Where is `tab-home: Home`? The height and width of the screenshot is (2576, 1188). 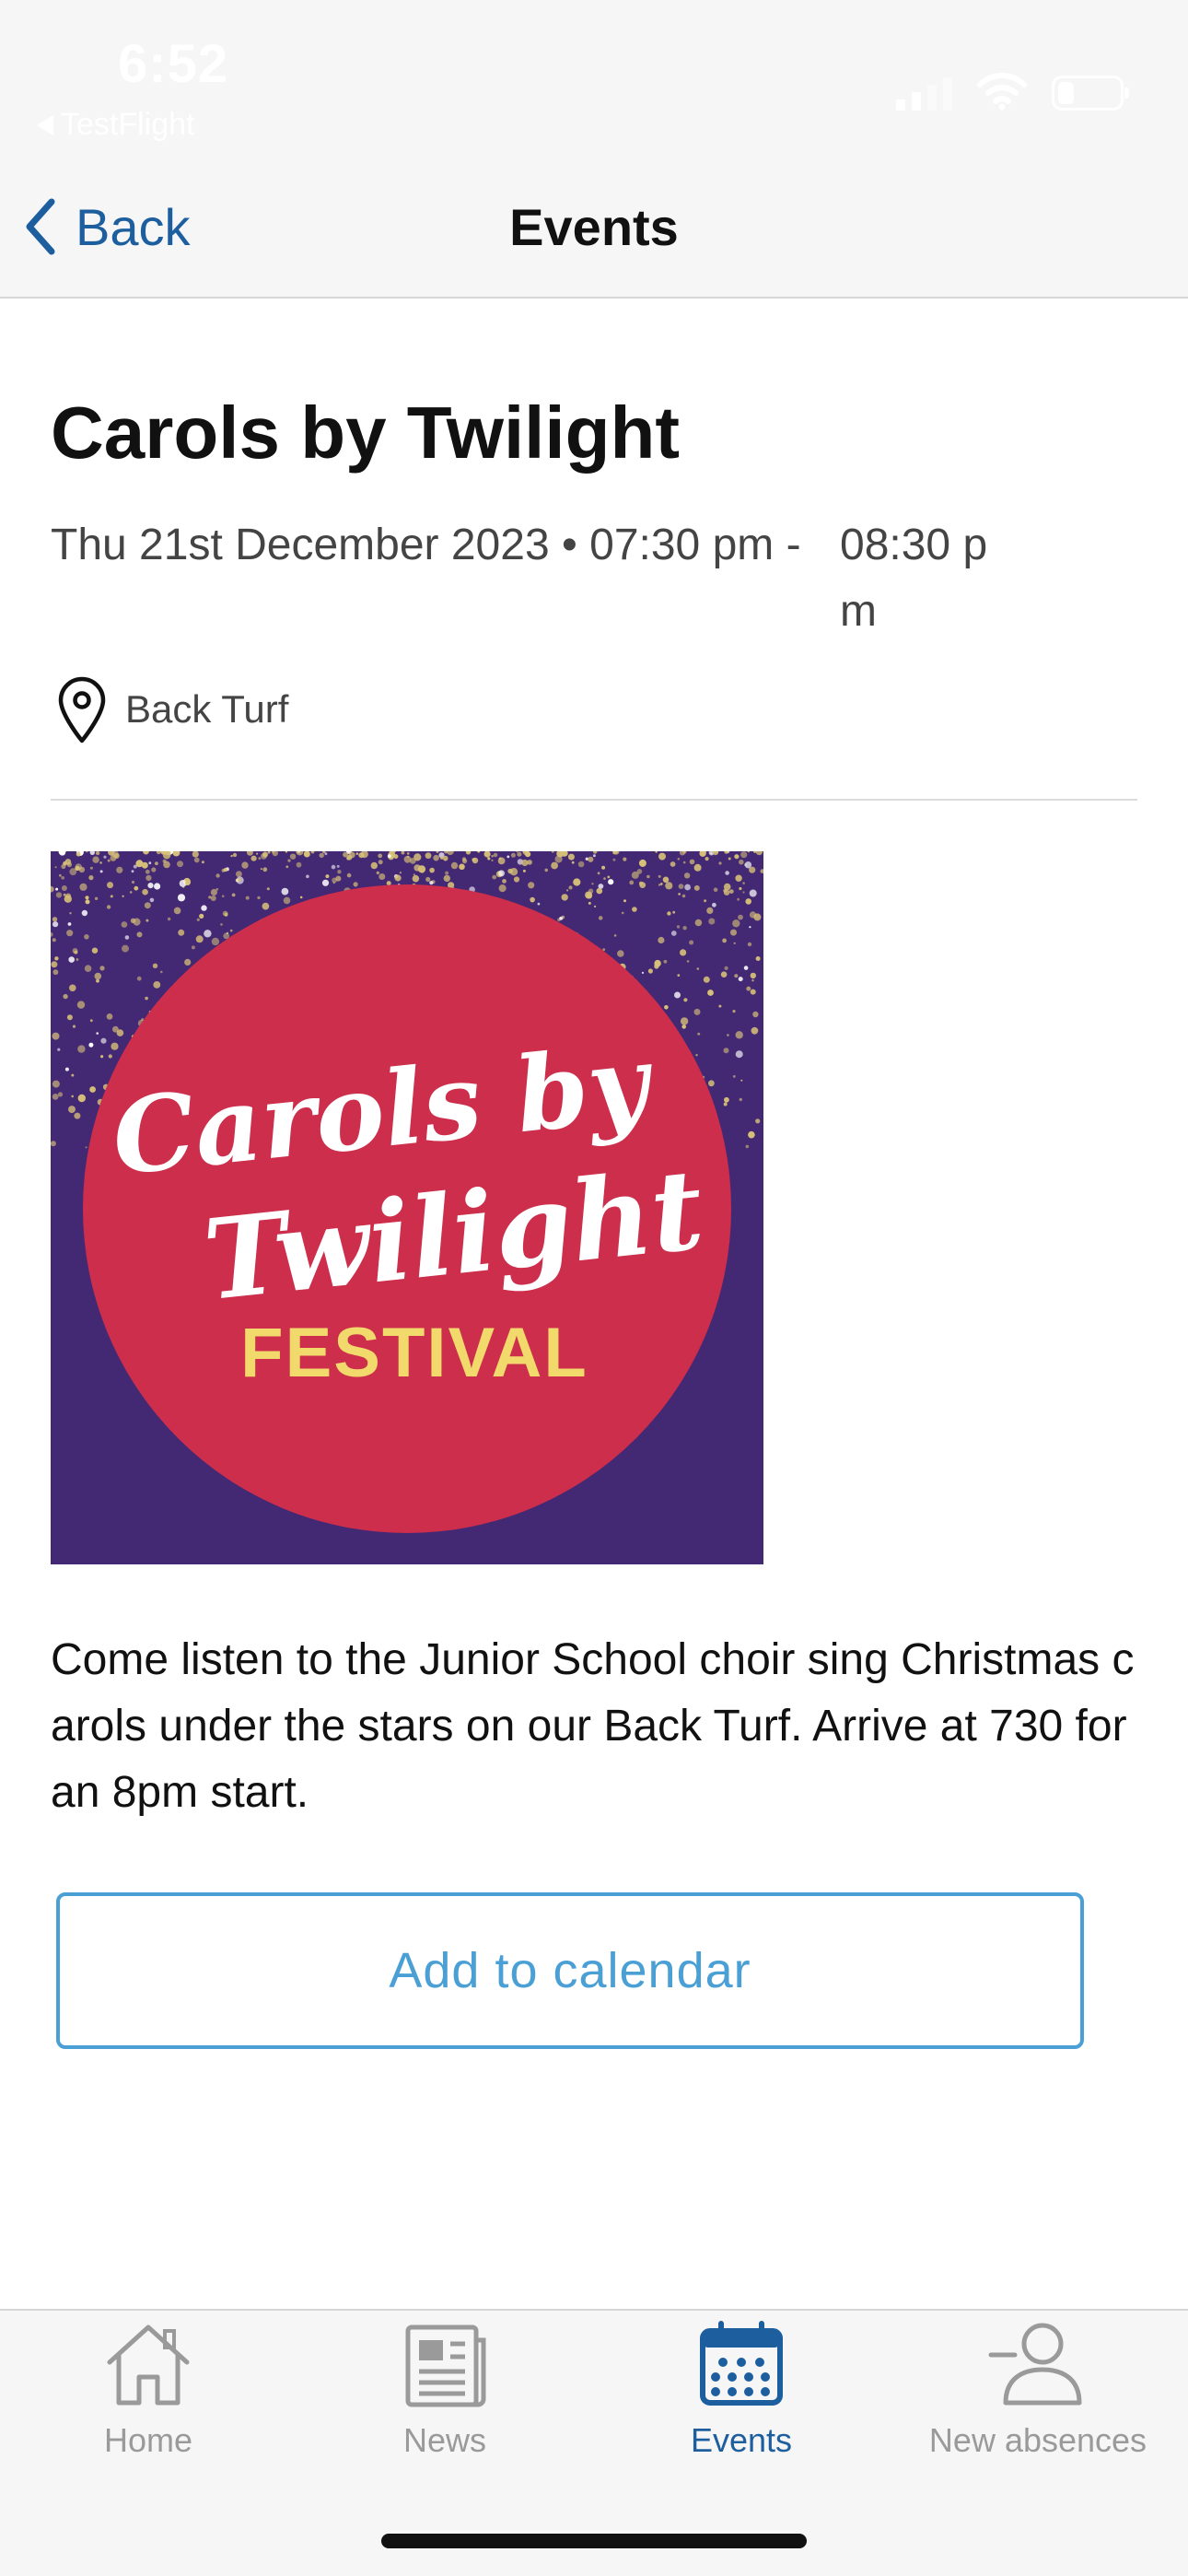 tab-home: Home is located at coordinates (148, 2407).